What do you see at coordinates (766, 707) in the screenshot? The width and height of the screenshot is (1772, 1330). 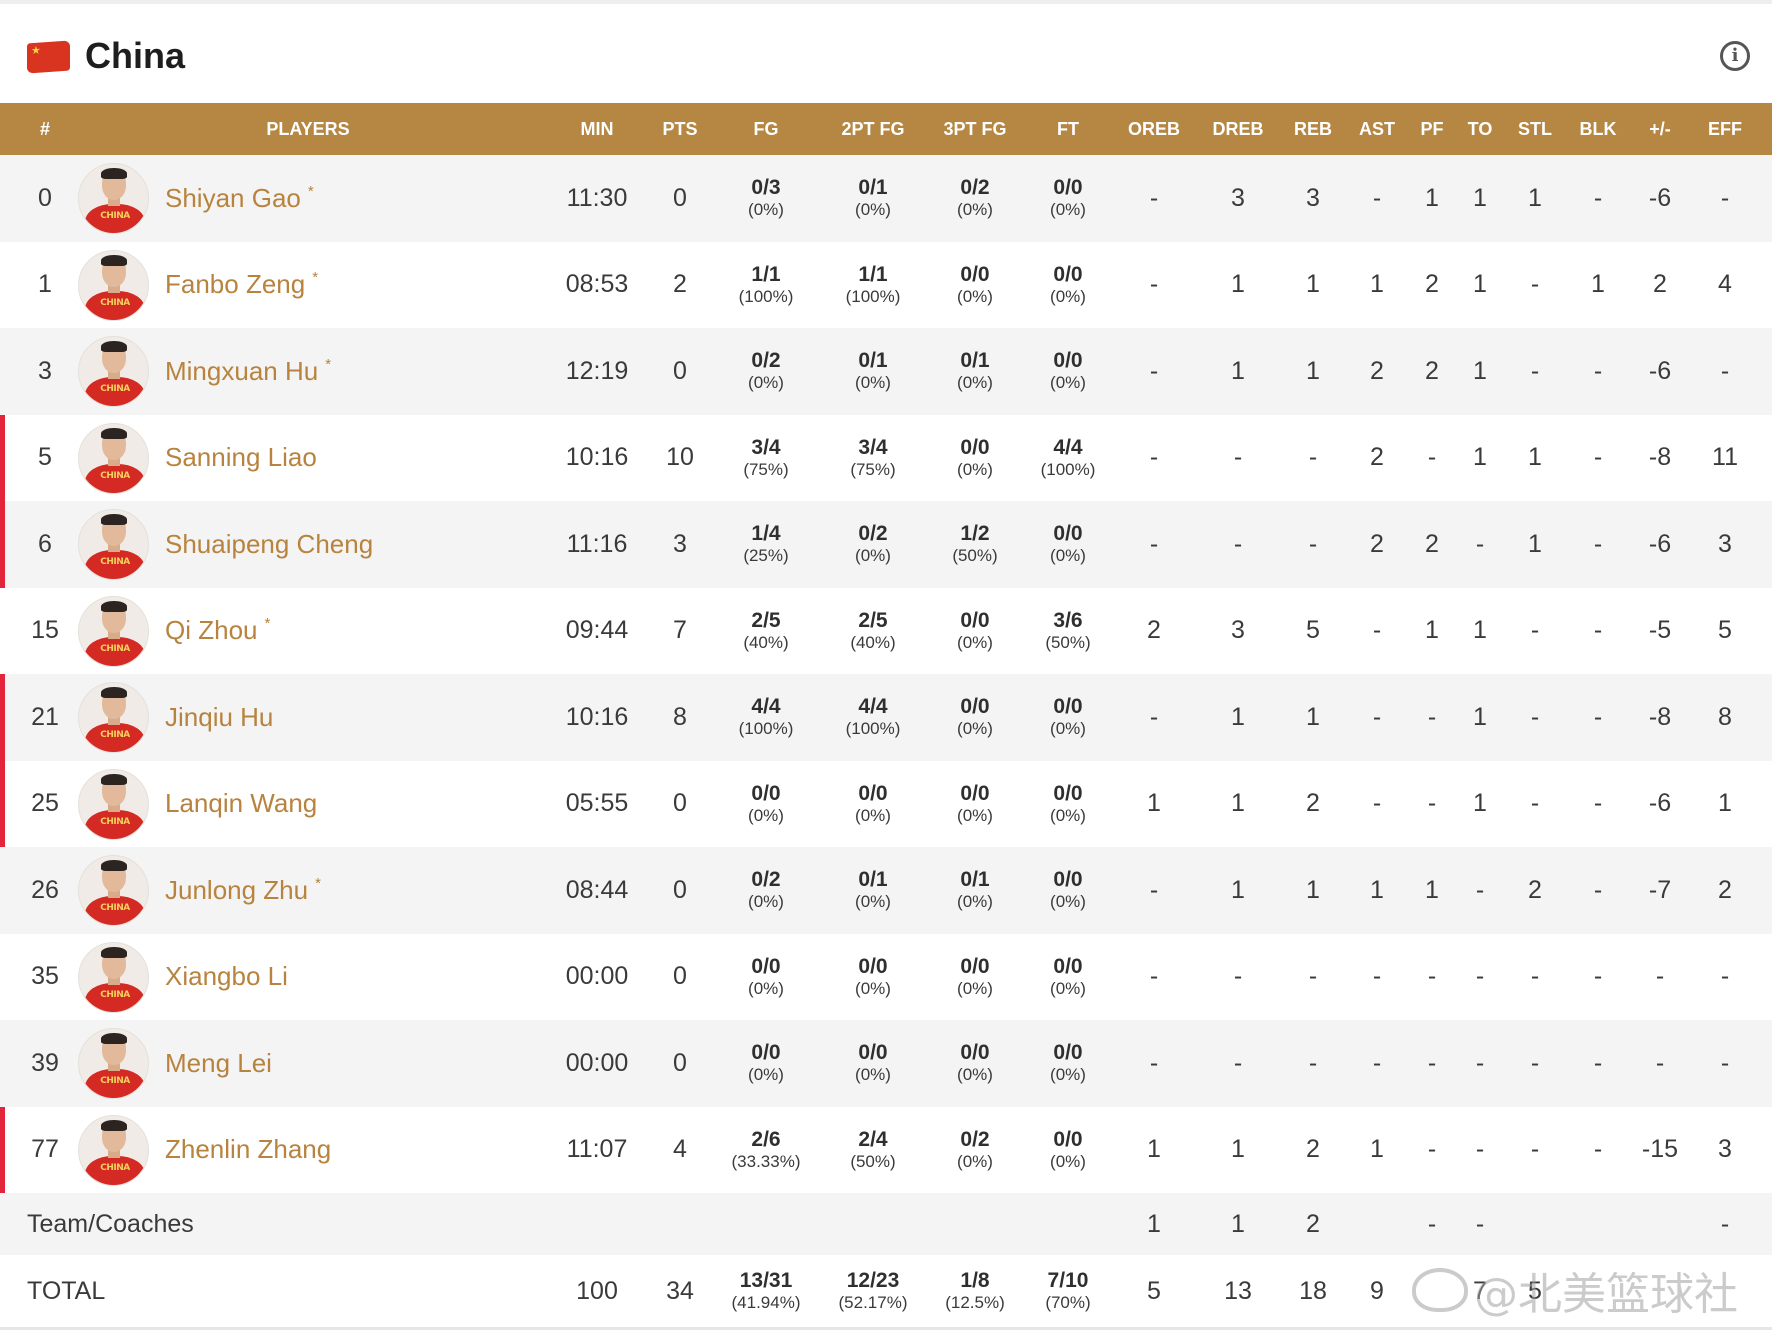 I see `stat-fg-made-attempted: 4/4` at bounding box center [766, 707].